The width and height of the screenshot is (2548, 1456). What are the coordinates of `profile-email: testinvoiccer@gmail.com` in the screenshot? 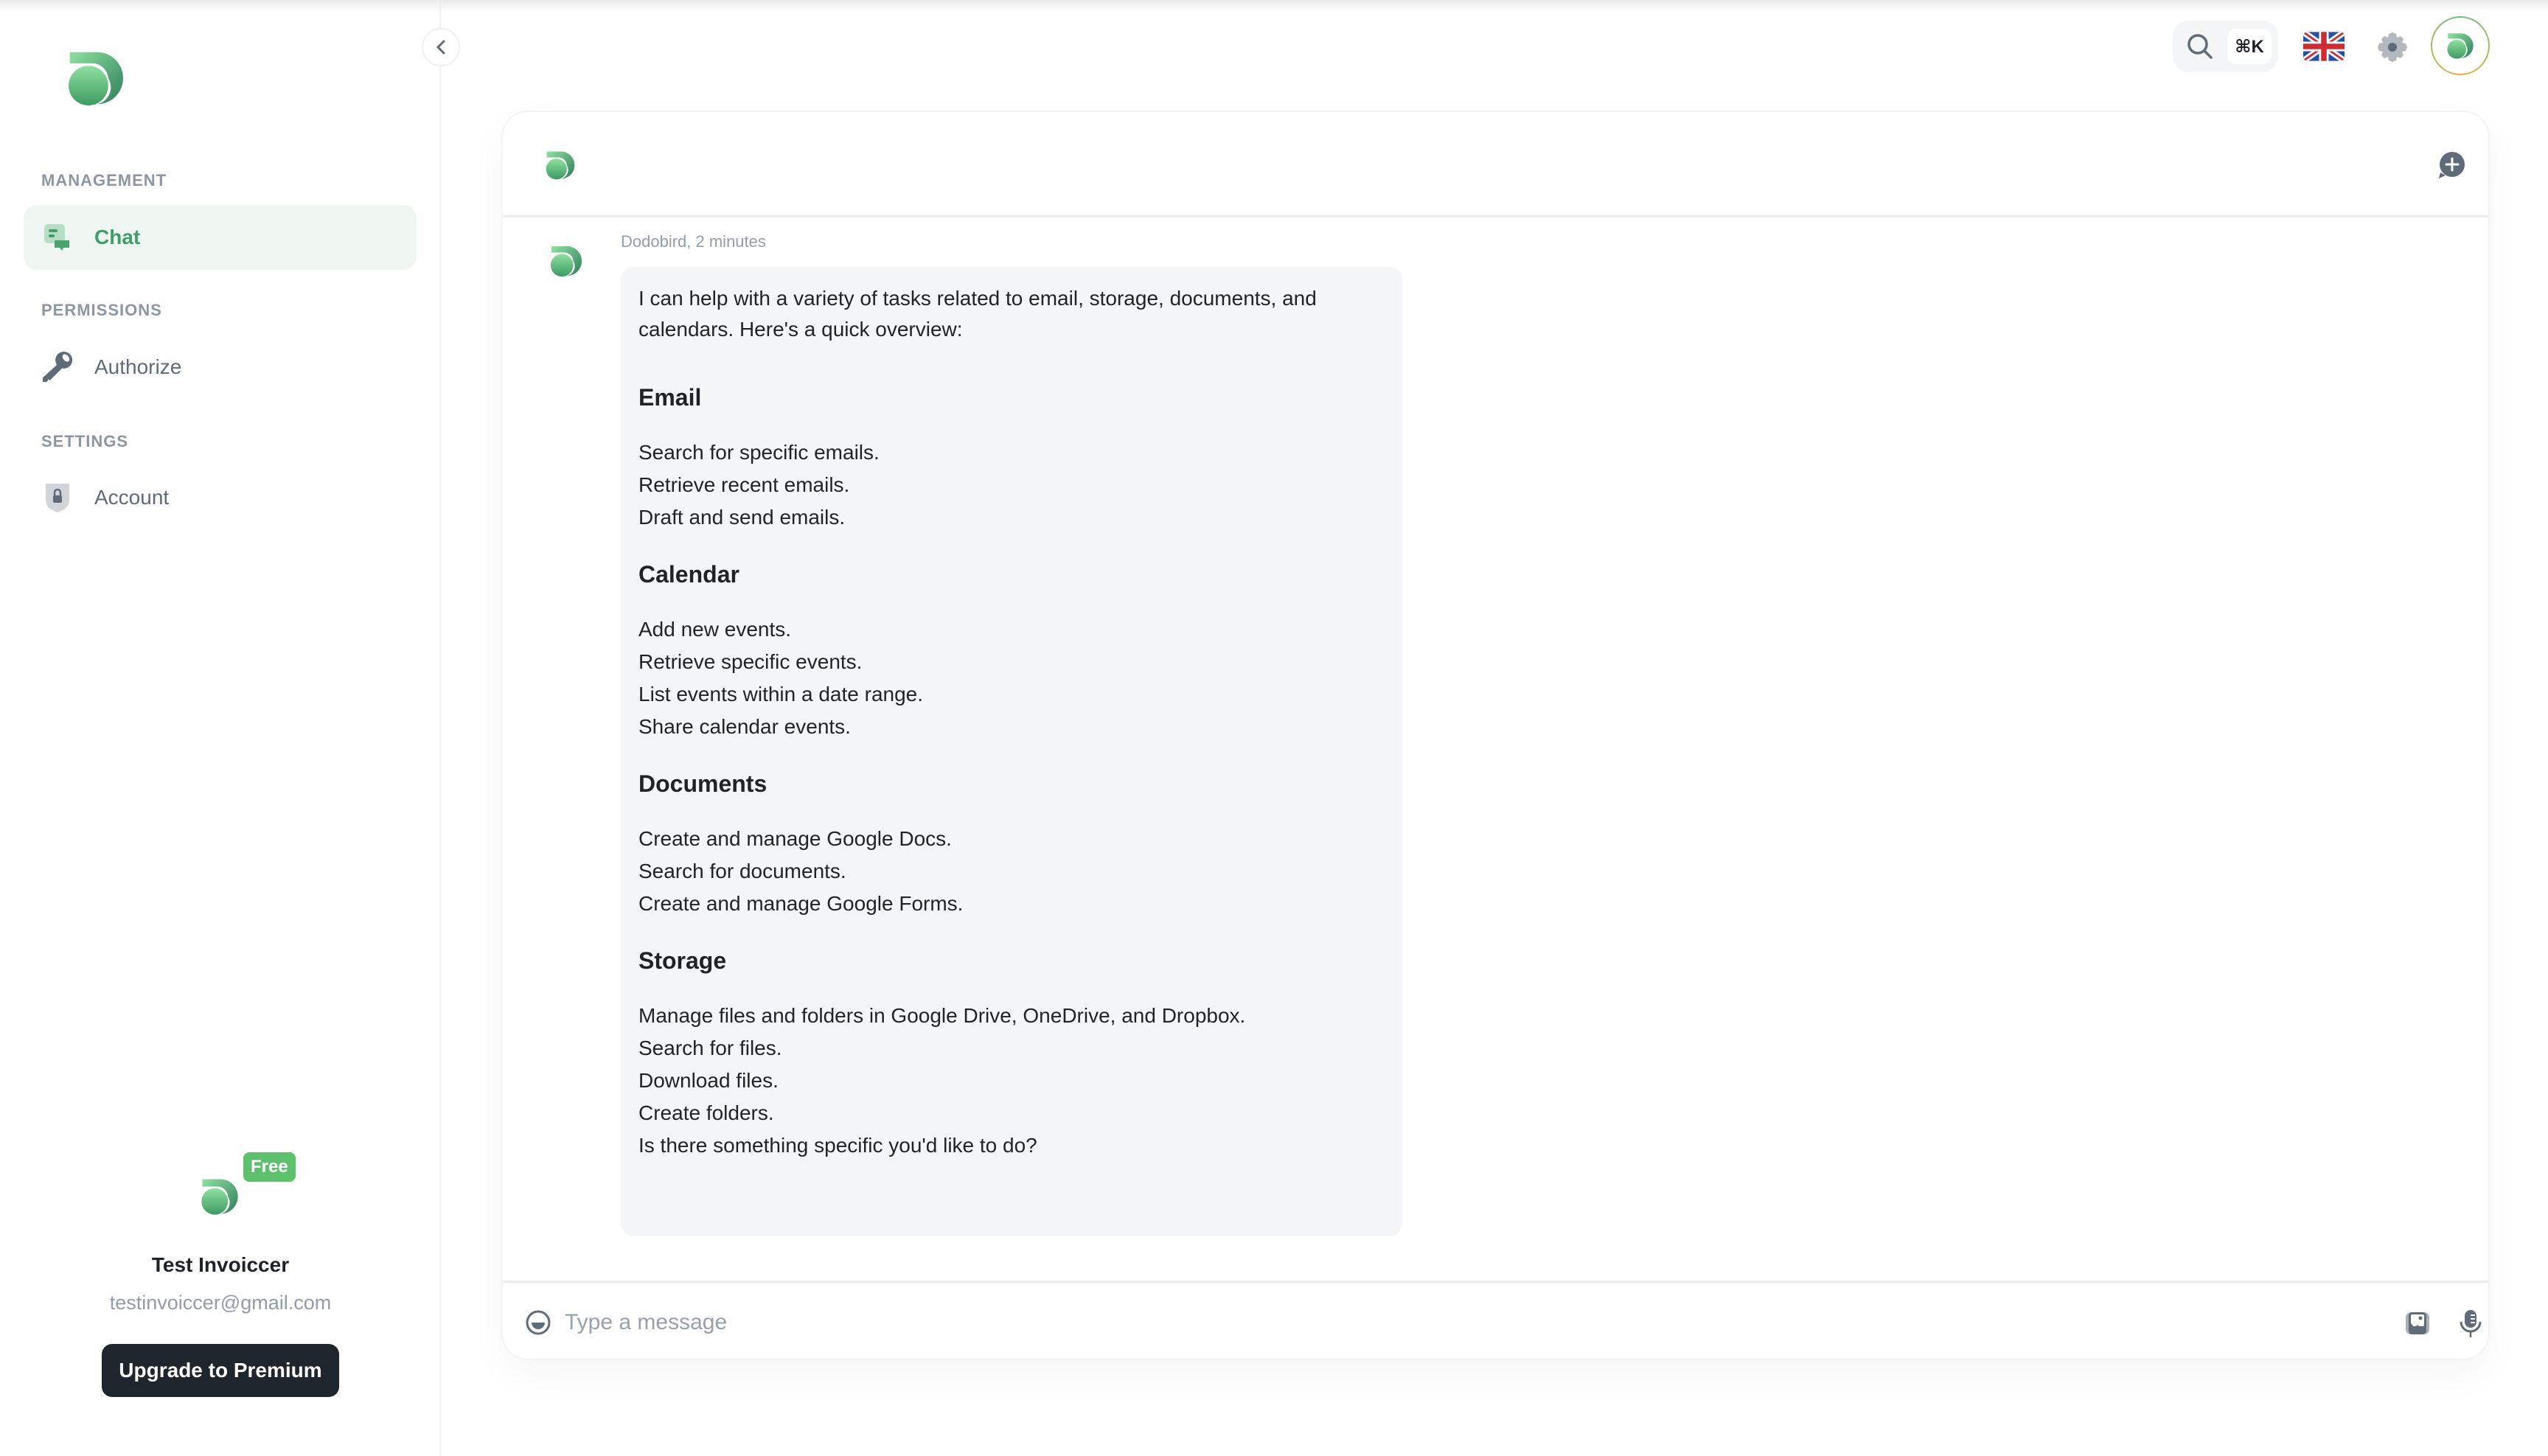 It's located at (220, 1303).